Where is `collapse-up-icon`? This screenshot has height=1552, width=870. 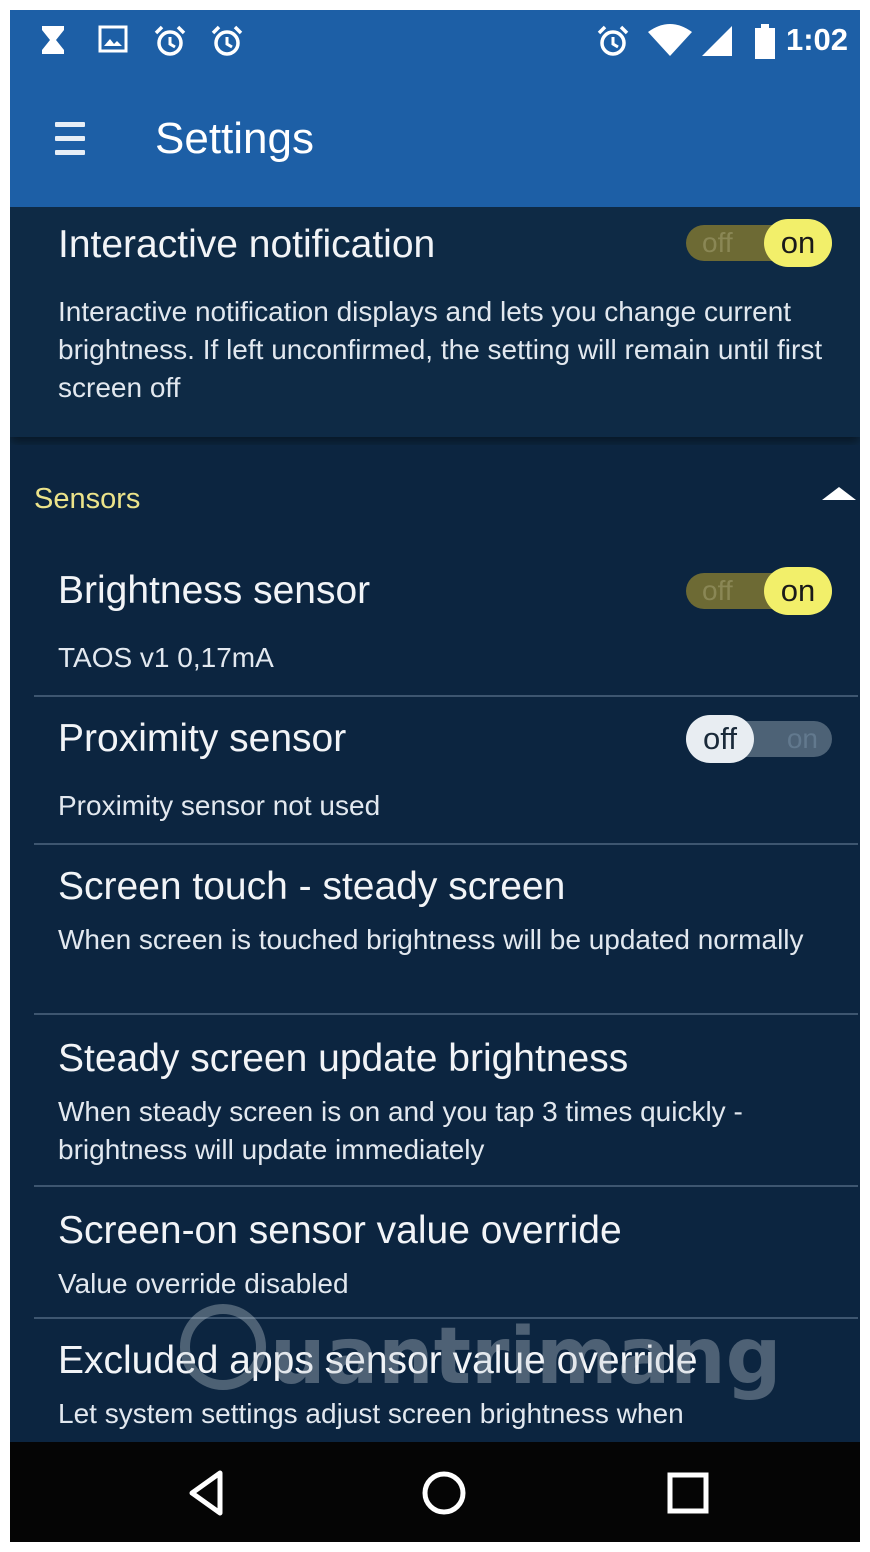
collapse-up-icon is located at coordinates (839, 493).